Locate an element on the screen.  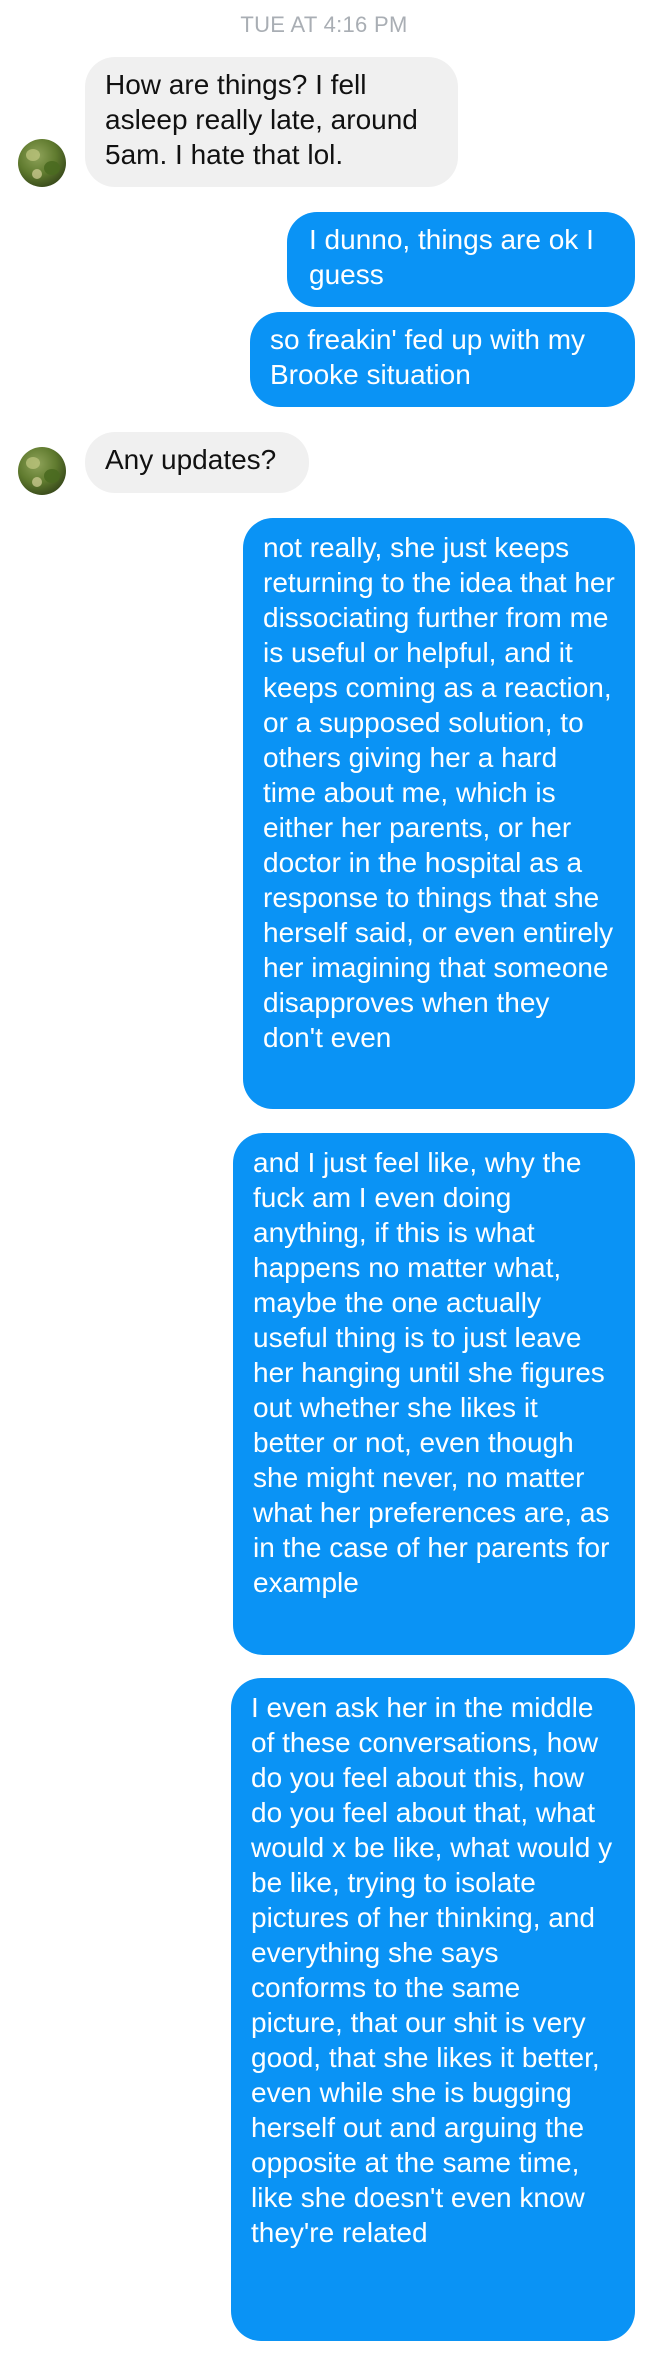
message-text: I dunno, things are ok I guess is located at coordinates (451, 257).